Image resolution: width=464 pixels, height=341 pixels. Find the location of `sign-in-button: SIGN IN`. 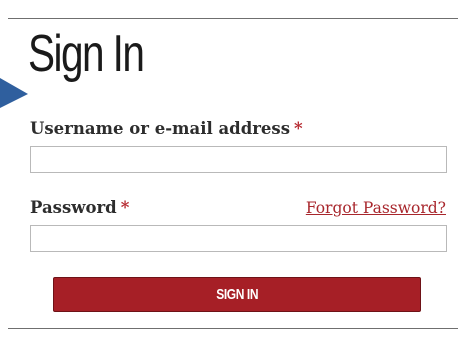

sign-in-button: SIGN IN is located at coordinates (237, 294).